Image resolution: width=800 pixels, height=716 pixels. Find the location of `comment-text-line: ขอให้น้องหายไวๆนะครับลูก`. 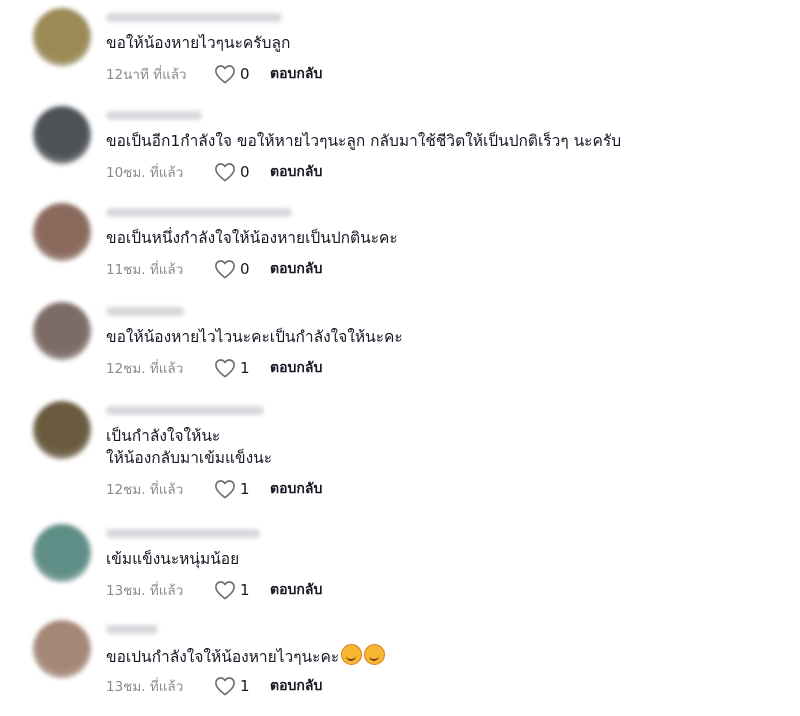

comment-text-line: ขอให้น้องหายไวๆนะครับลูก is located at coordinates (198, 43).